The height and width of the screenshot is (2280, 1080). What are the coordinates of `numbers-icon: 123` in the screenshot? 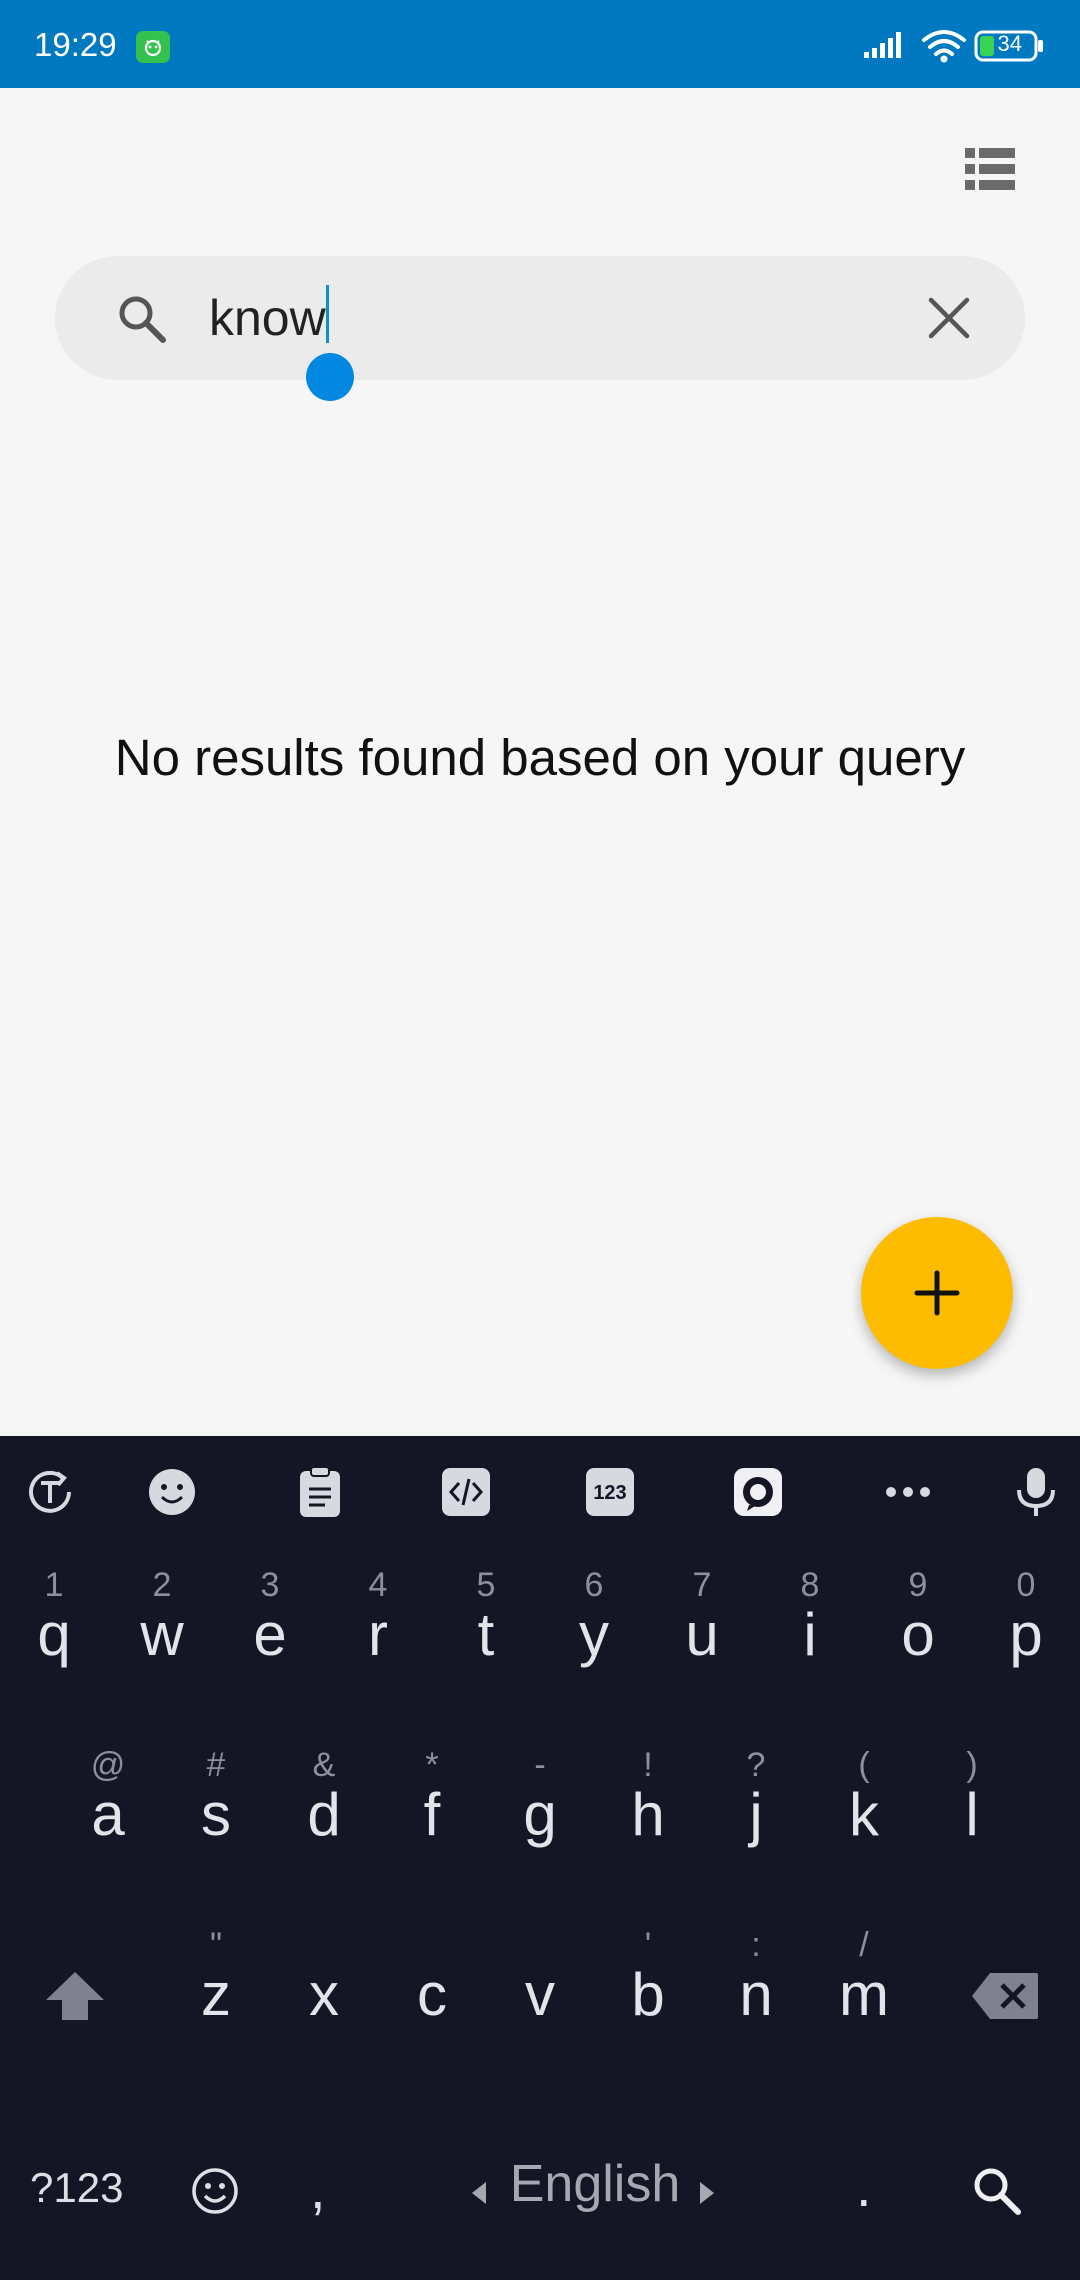 It's located at (610, 1492).